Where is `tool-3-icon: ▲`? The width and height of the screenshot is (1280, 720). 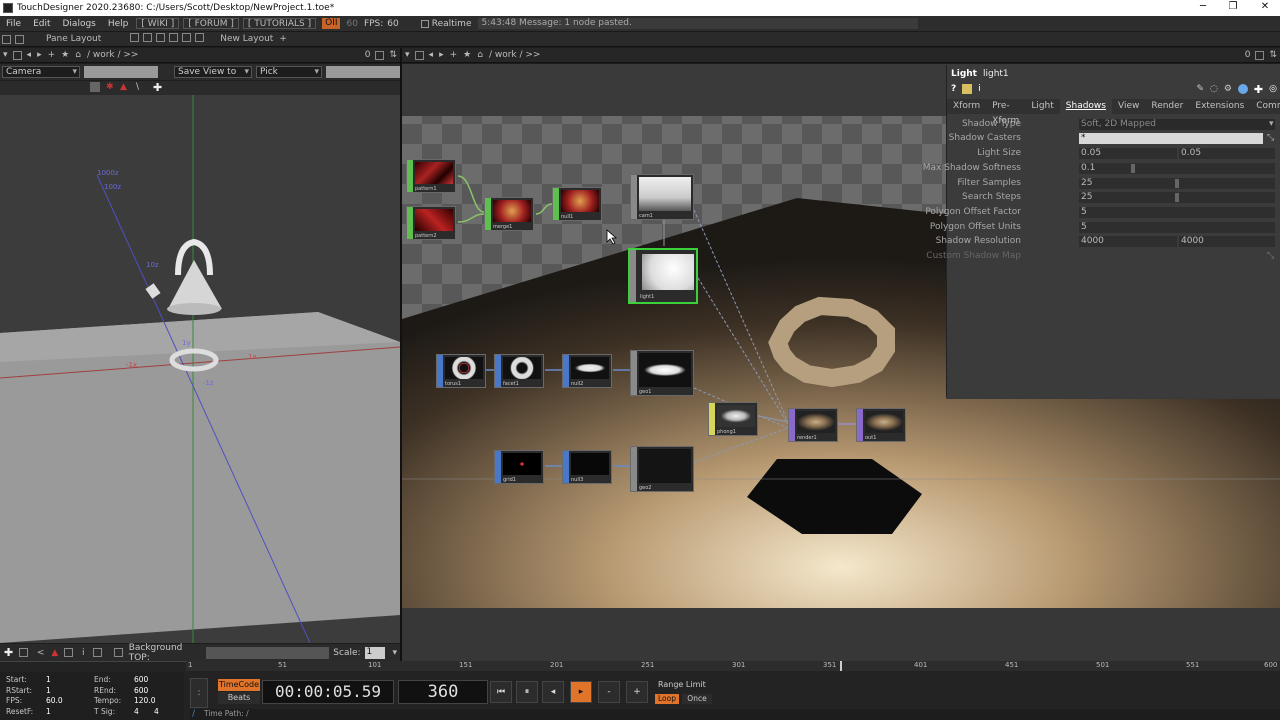 tool-3-icon: ▲ is located at coordinates (54, 653).